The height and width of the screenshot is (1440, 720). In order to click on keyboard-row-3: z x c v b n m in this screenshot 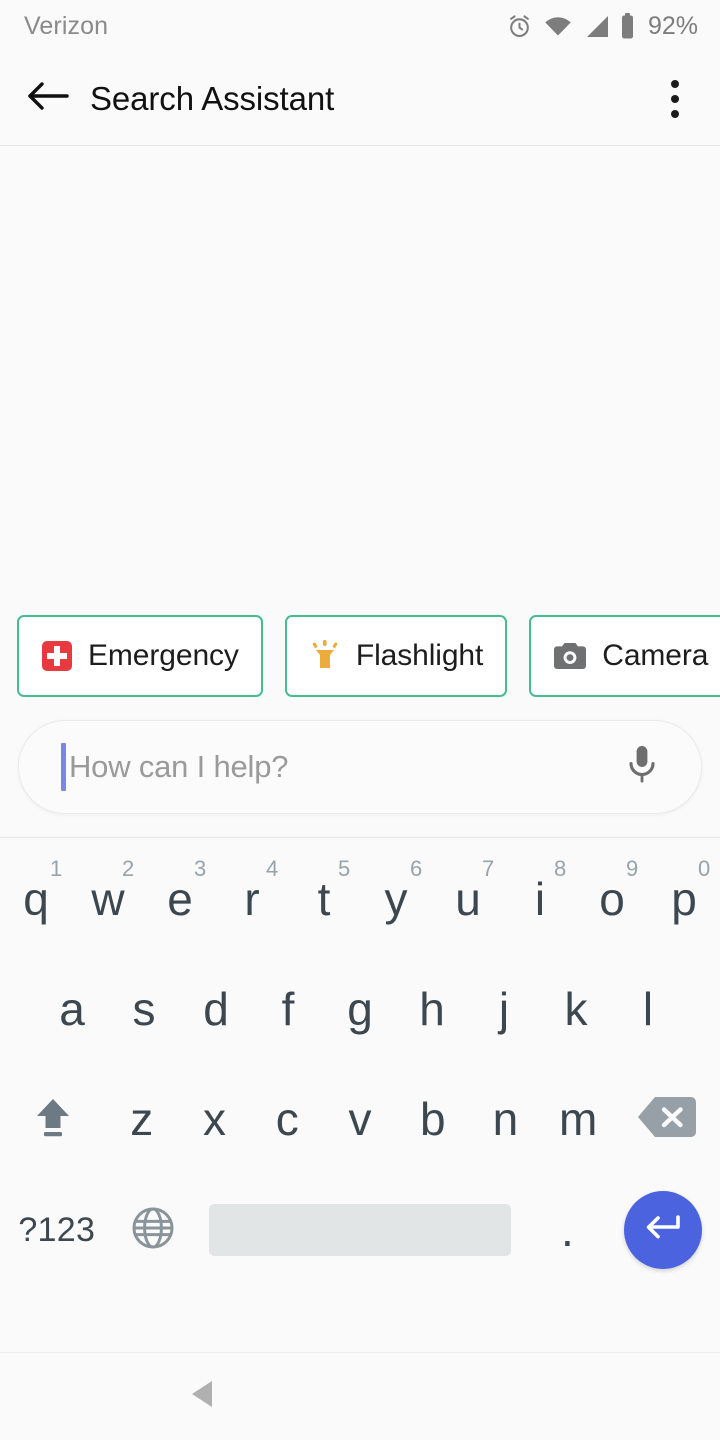, I will do `click(360, 1119)`.